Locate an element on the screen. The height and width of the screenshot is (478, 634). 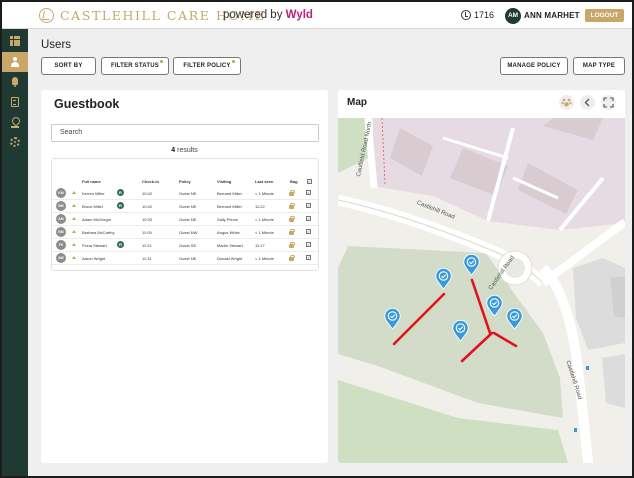
filter-policy-button: FILTER POLICY is located at coordinates (207, 66).